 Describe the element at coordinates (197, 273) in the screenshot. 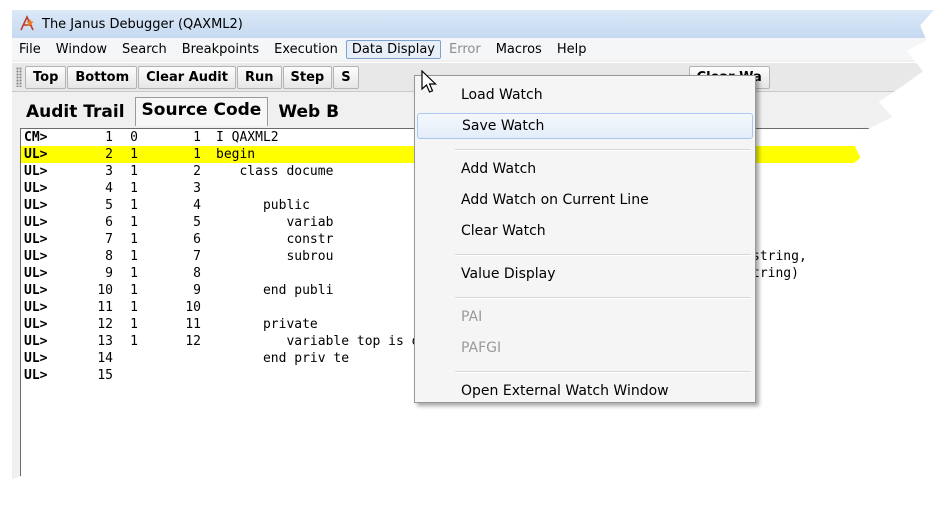

I see `source-line-number: 8` at that location.